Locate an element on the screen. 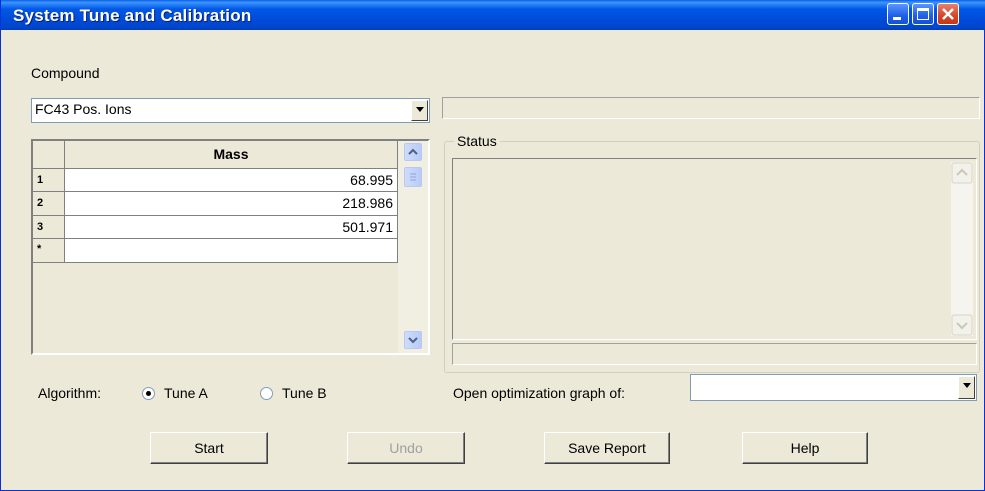 Image resolution: width=985 pixels, height=491 pixels. window-title: System Tune and Calibration is located at coordinates (132, 15).